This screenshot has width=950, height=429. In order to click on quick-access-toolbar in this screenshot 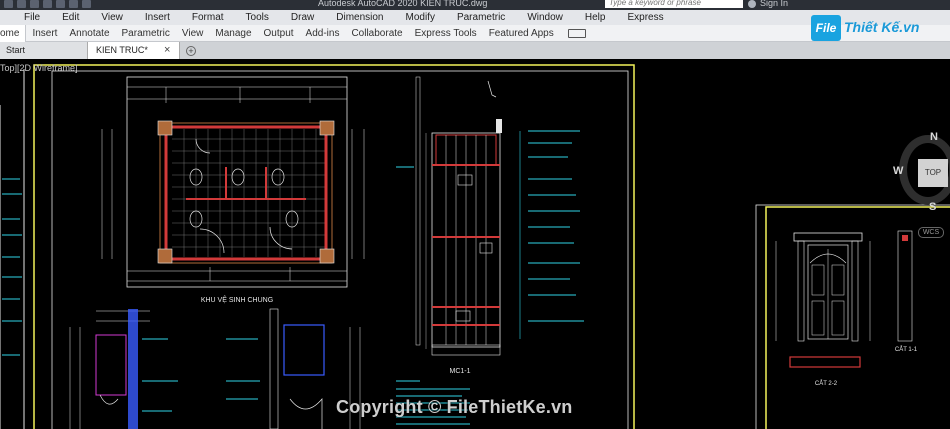, I will do `click(47, 5)`.